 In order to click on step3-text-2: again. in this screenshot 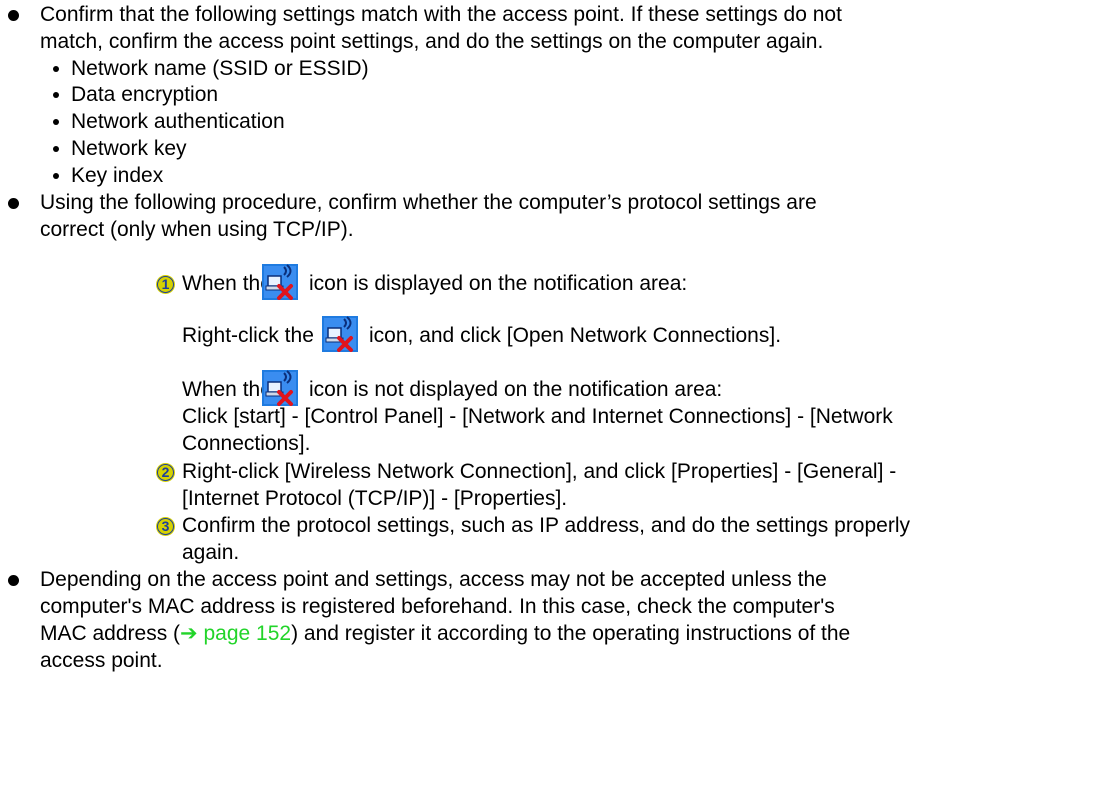, I will do `click(211, 552)`.